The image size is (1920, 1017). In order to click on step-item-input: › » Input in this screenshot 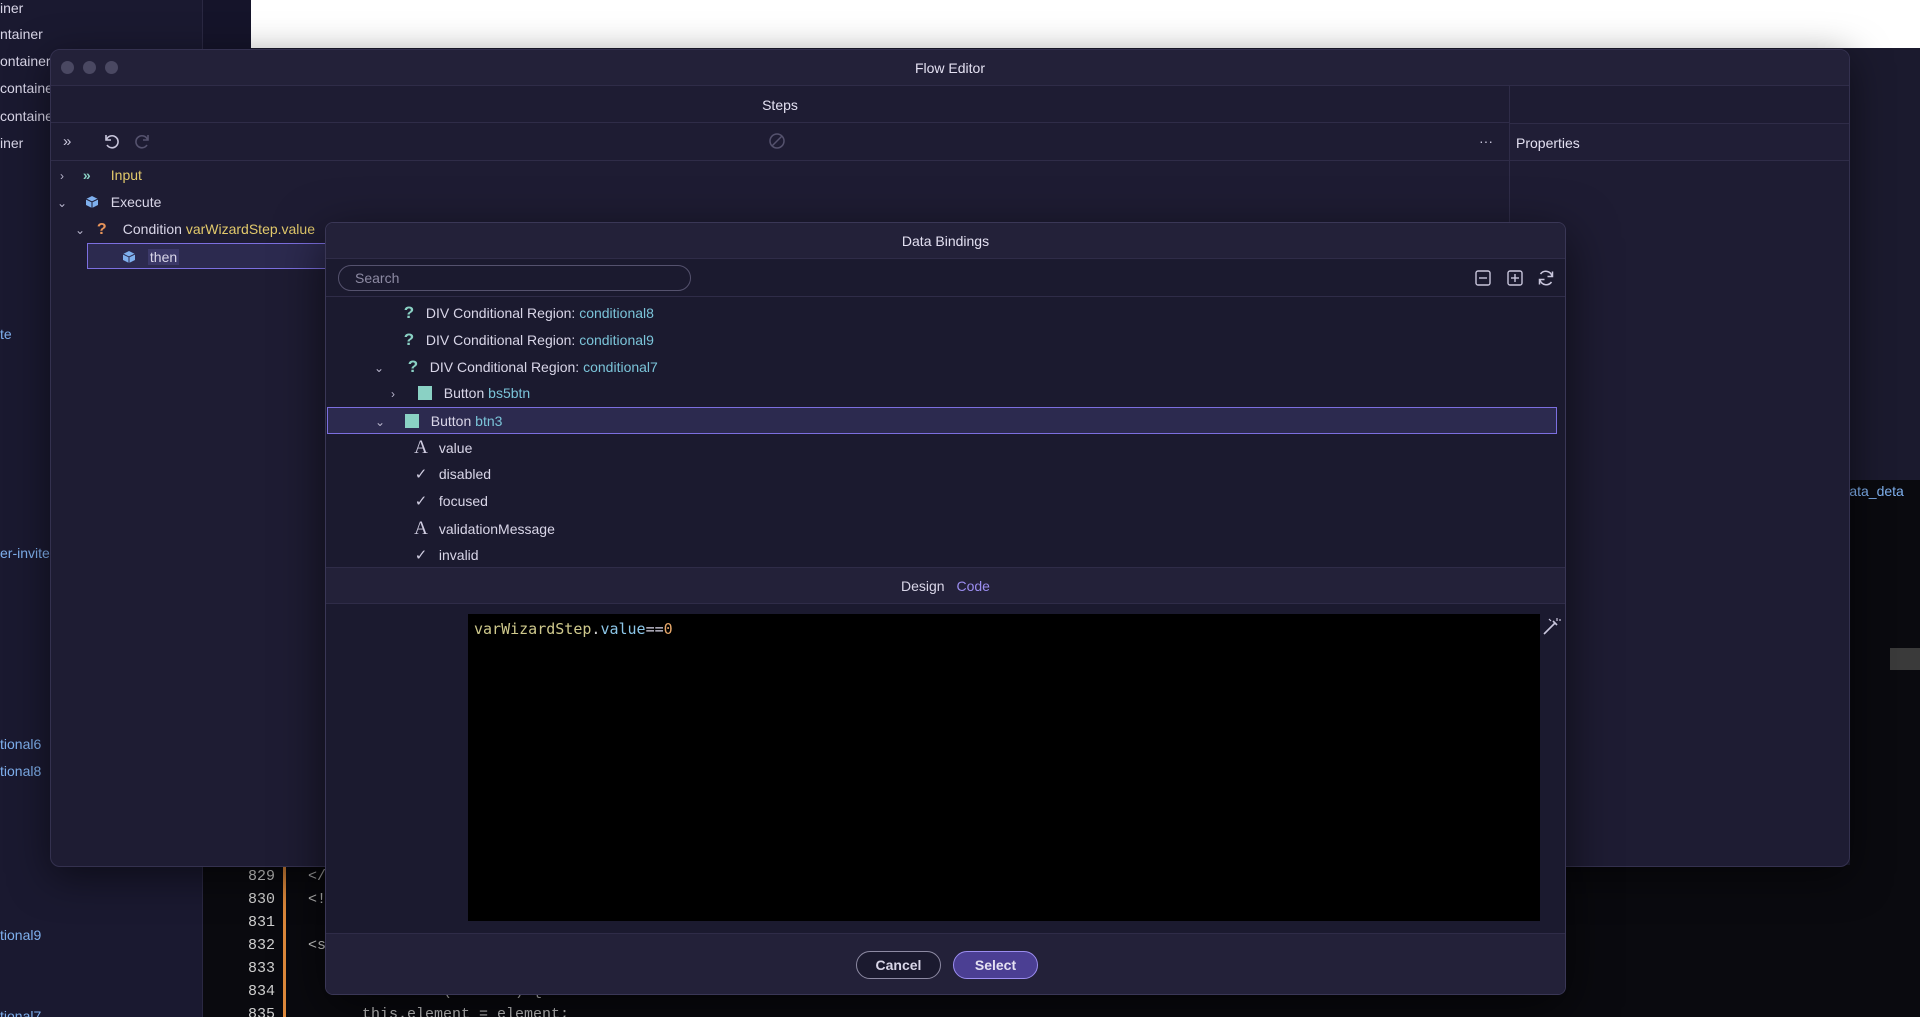, I will do `click(98, 175)`.